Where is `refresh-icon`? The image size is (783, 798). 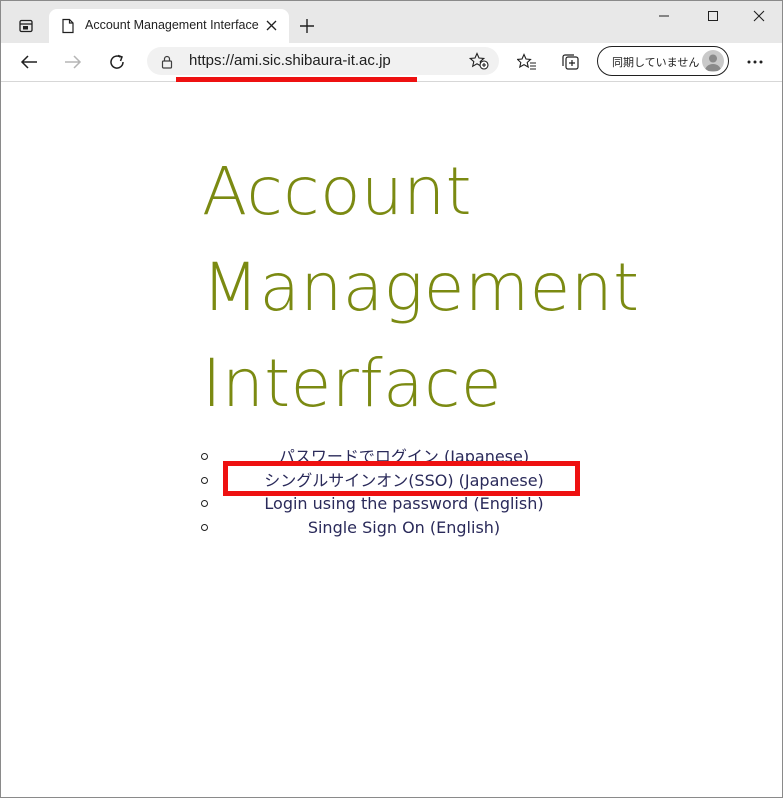
refresh-icon is located at coordinates (117, 62).